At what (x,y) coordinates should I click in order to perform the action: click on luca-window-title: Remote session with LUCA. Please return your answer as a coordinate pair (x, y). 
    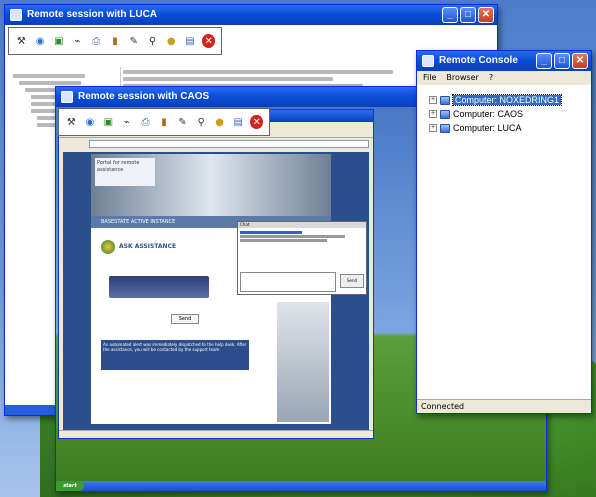
    Looking at the image, I should click on (92, 14).